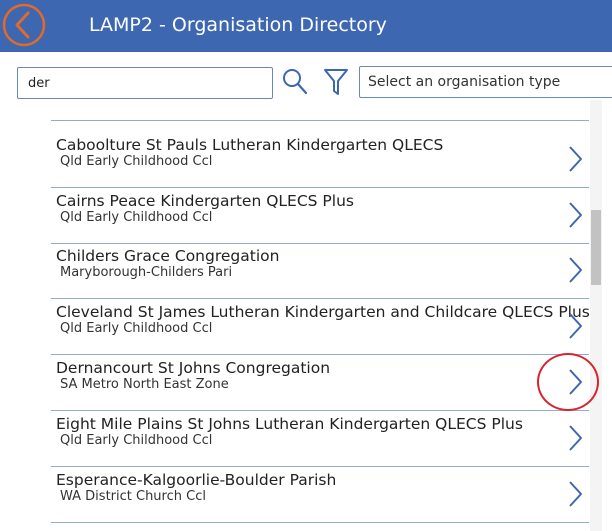 The image size is (612, 531). What do you see at coordinates (144, 384) in the screenshot?
I see `list-item-subtitle: SA Metro North East Zone` at bounding box center [144, 384].